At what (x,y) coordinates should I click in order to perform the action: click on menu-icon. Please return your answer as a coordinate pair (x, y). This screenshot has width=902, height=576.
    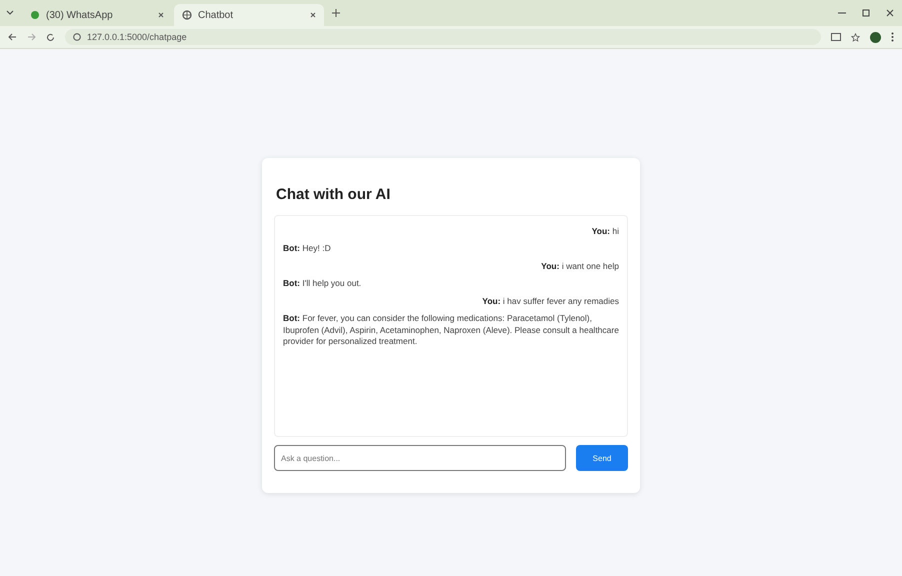
    Looking at the image, I should click on (892, 37).